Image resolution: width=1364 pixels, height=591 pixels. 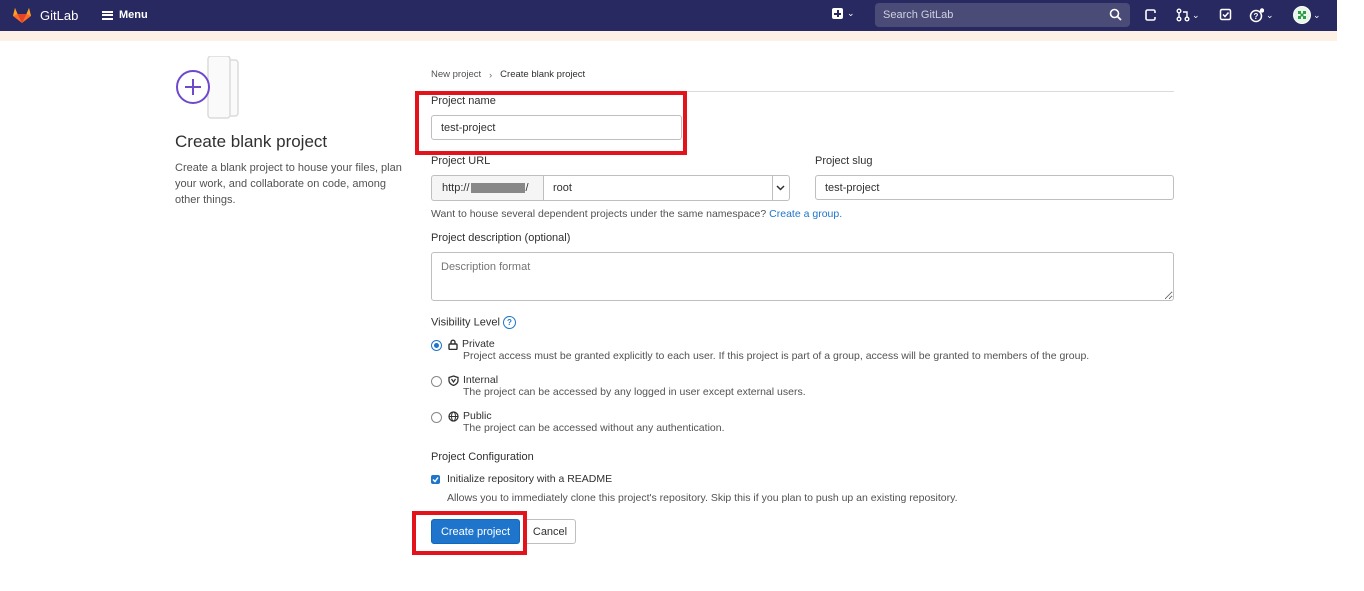 I want to click on merge-requests-button: ⌄, so click(x=1188, y=15).